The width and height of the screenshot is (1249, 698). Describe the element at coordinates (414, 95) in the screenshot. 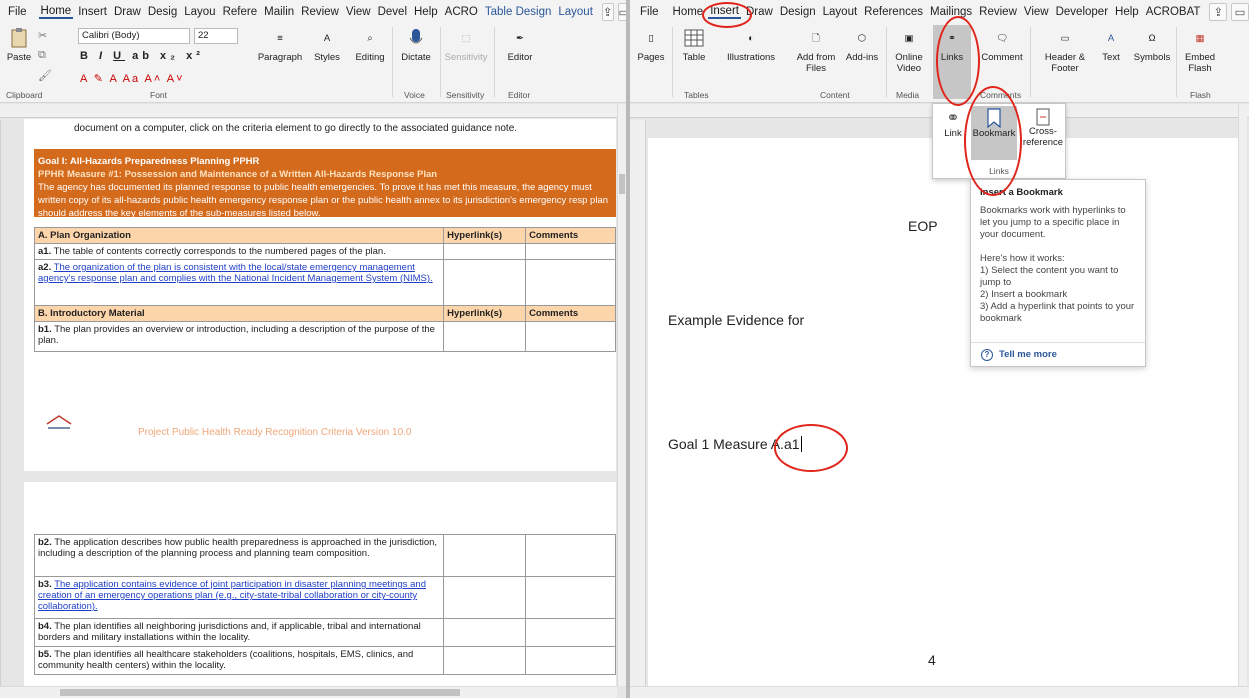

I see `group-label-voice: Voice` at that location.